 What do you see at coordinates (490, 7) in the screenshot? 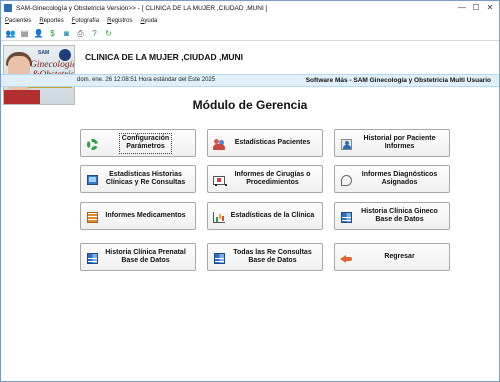
I see `close-button: ✕` at bounding box center [490, 7].